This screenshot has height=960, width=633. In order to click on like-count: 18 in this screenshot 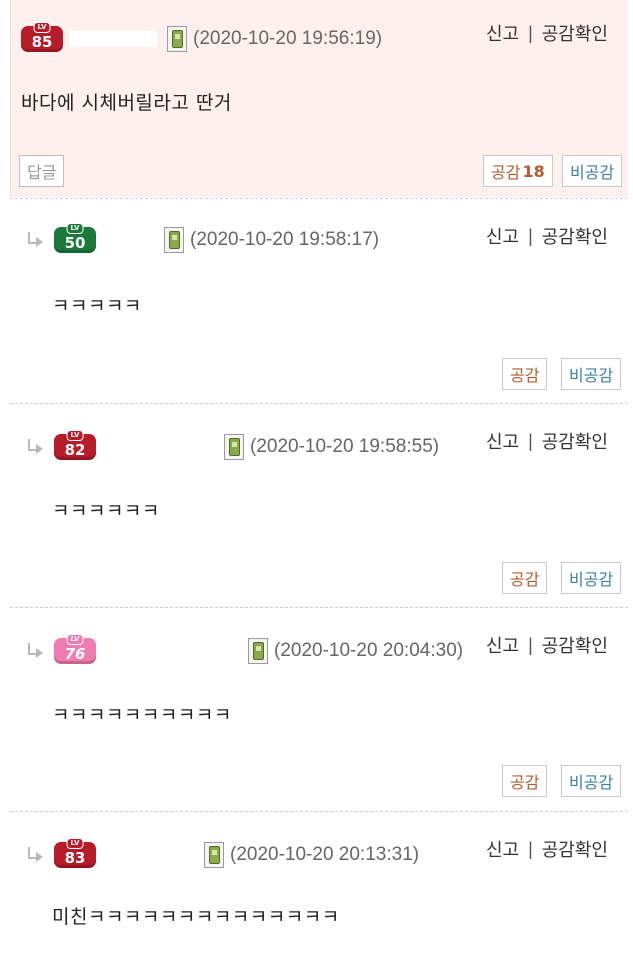, I will do `click(533, 171)`.